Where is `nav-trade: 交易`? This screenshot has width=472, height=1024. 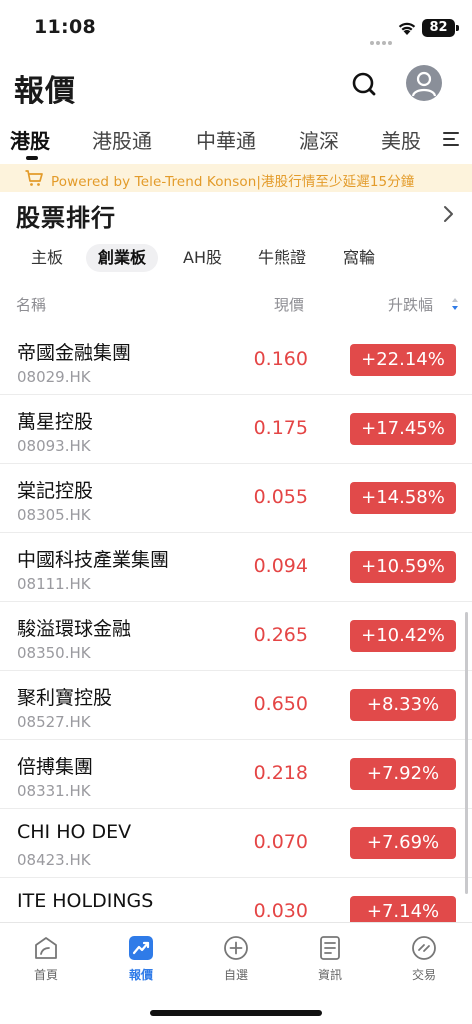 nav-trade: 交易 is located at coordinates (424, 959).